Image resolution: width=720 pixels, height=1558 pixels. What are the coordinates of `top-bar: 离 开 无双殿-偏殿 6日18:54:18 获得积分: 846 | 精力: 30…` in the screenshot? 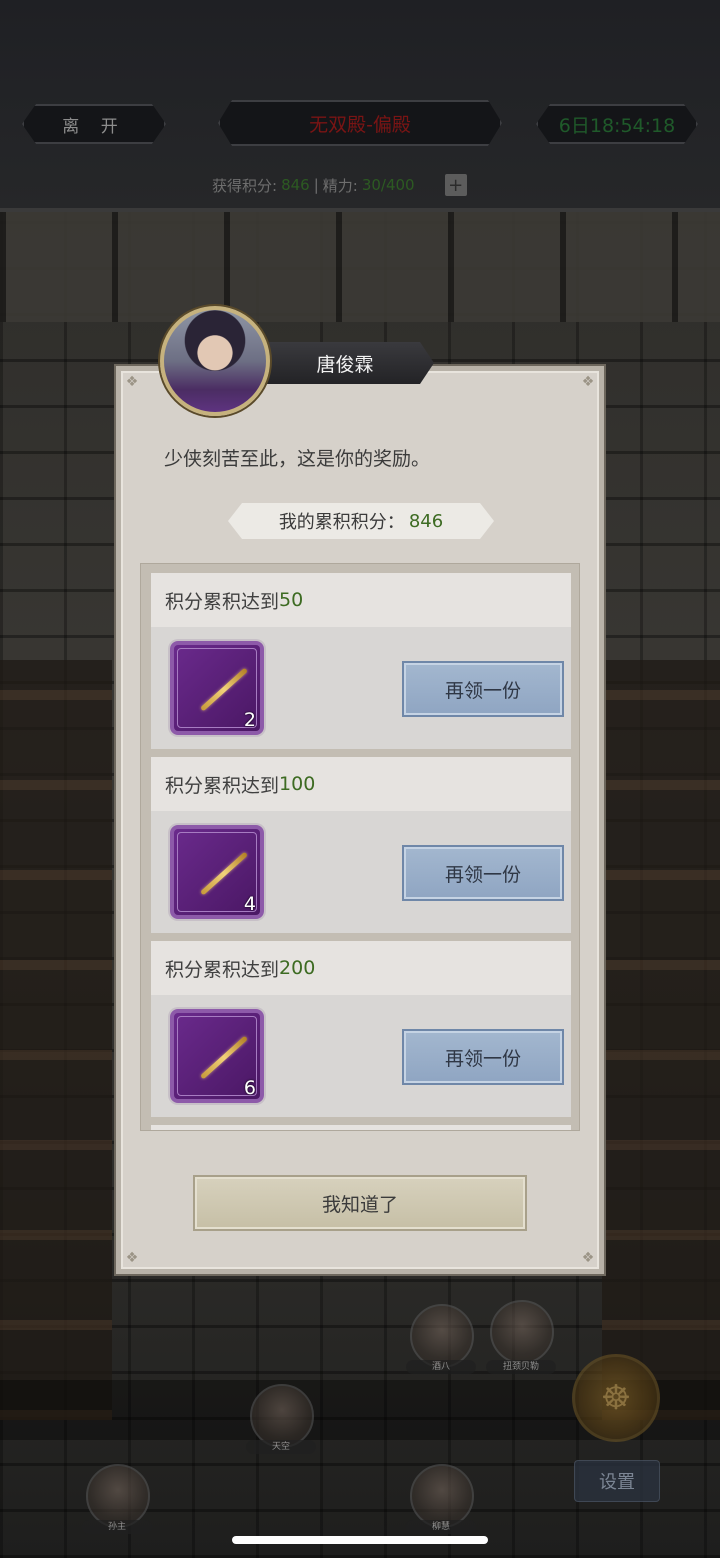 It's located at (360, 106).